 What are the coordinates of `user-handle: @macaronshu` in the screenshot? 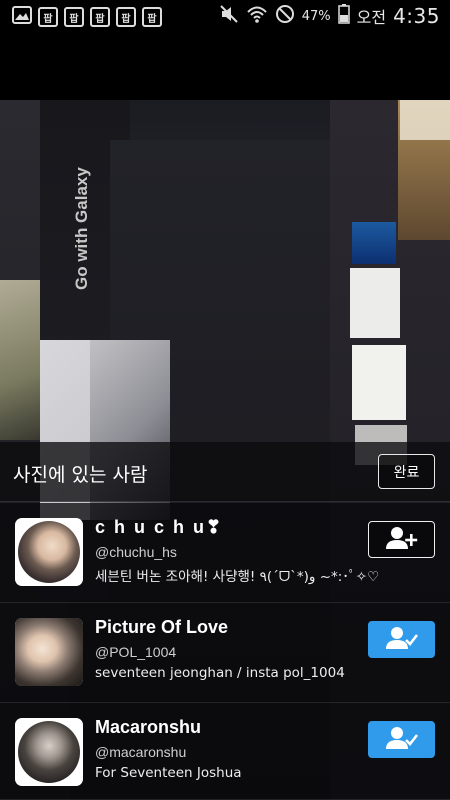 It's located at (141, 752).